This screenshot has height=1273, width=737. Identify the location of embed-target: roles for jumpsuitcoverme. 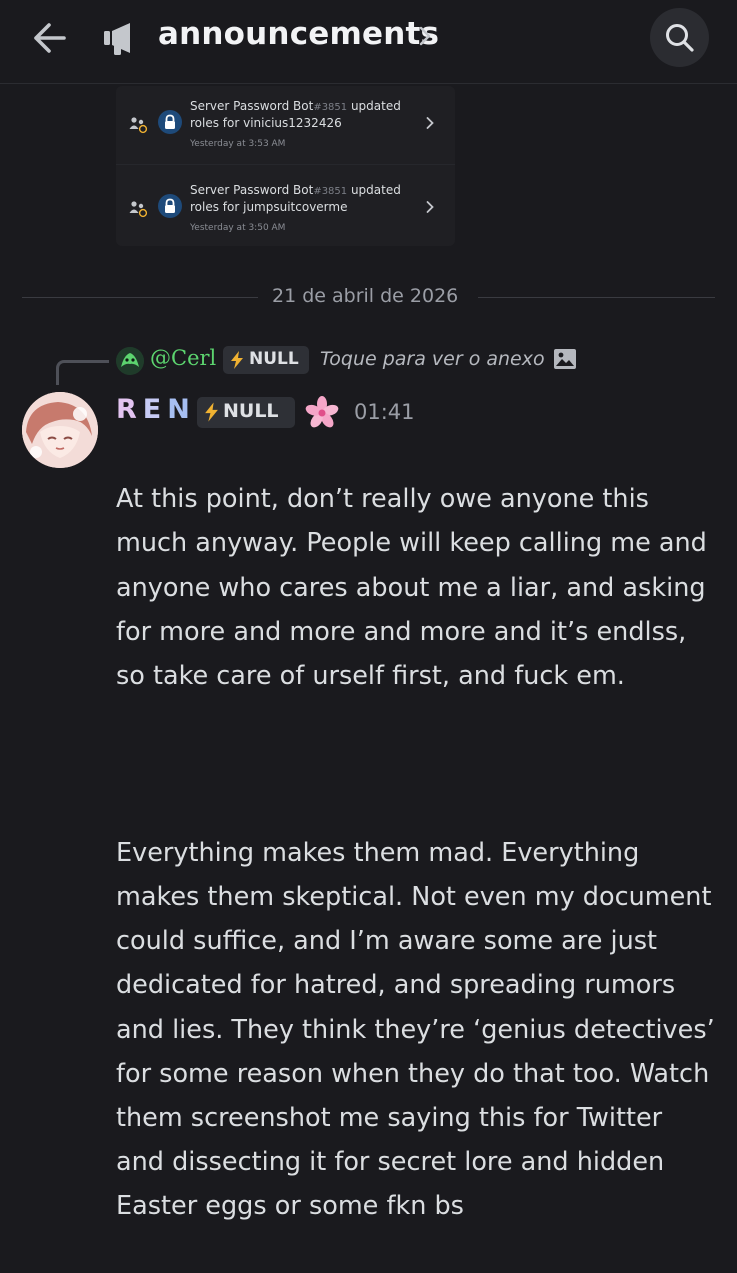
(269, 207).